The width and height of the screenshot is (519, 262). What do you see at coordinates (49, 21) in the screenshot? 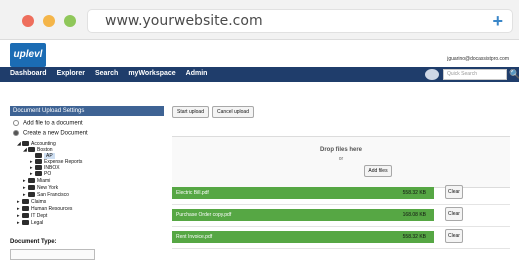
I see `minimize-window-dot` at bounding box center [49, 21].